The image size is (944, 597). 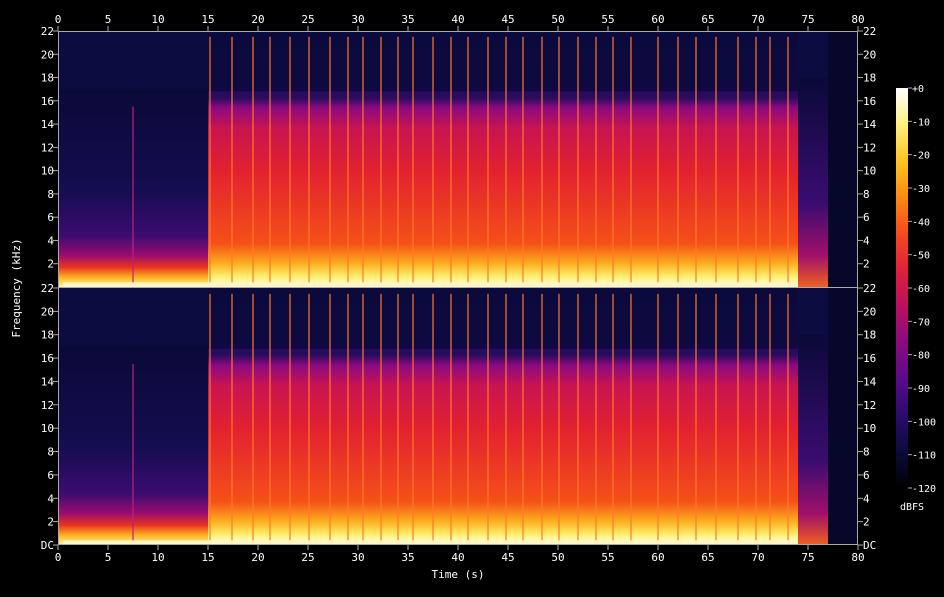 I want to click on x-tick-label-top: 15, so click(x=207, y=19).